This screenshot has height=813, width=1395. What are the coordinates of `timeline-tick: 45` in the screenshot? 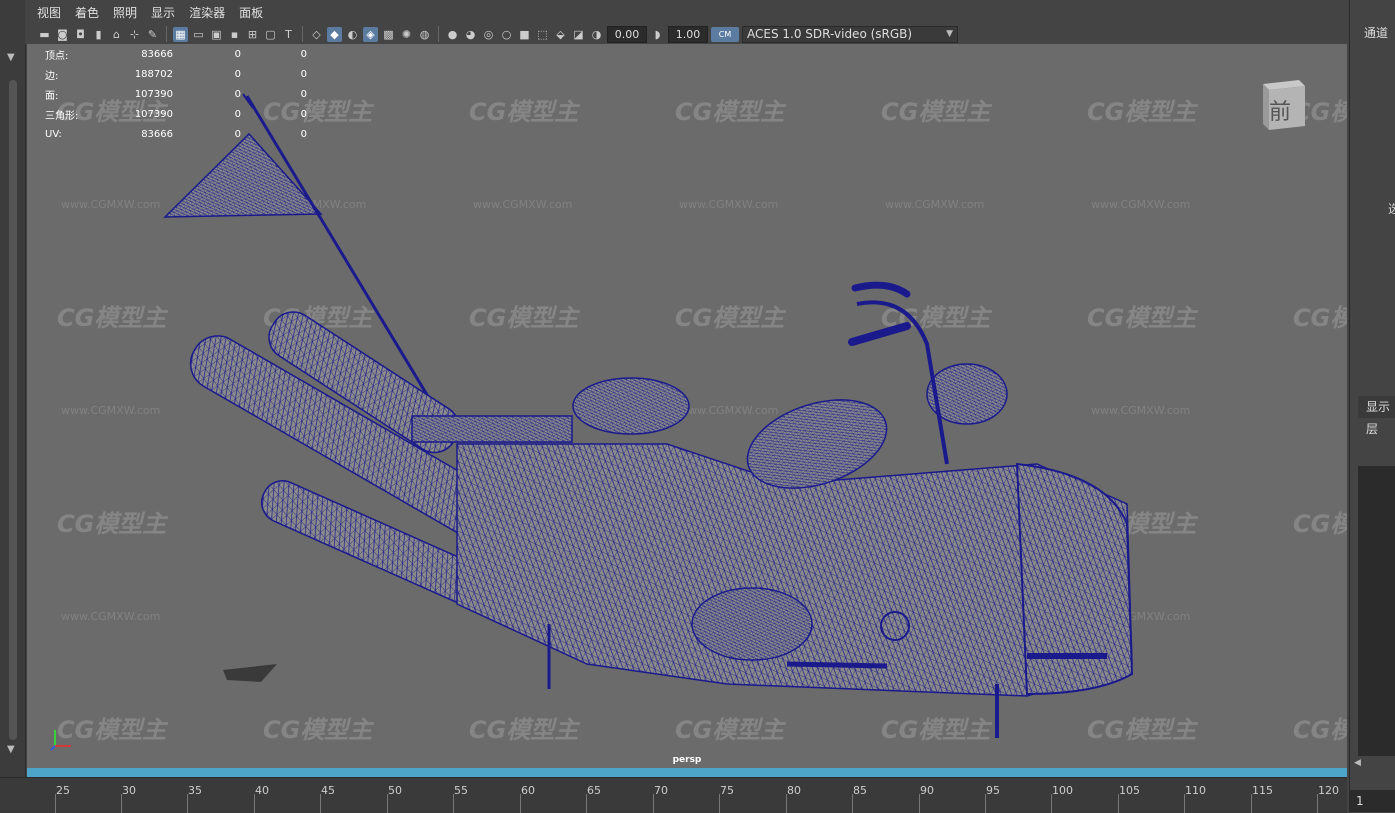 It's located at (328, 790).